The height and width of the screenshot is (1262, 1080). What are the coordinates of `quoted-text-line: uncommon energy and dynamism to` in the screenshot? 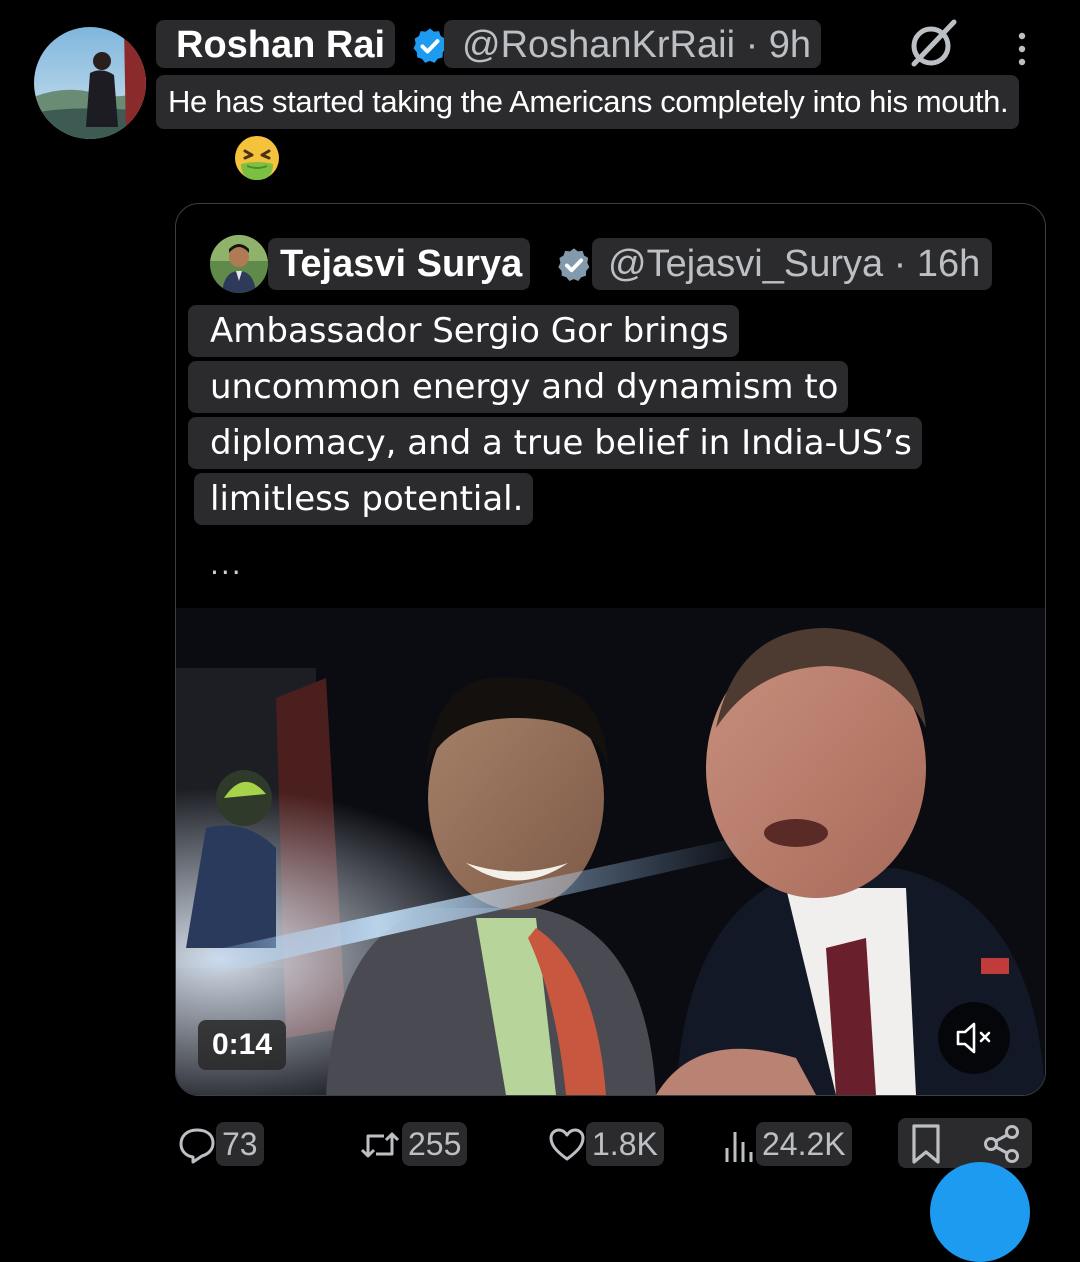 It's located at (518, 387).